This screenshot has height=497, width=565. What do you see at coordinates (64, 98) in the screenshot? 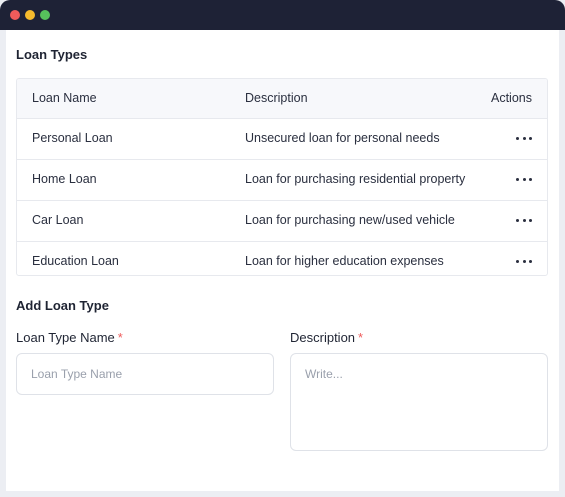
I see `column-header-name: Loan Name` at bounding box center [64, 98].